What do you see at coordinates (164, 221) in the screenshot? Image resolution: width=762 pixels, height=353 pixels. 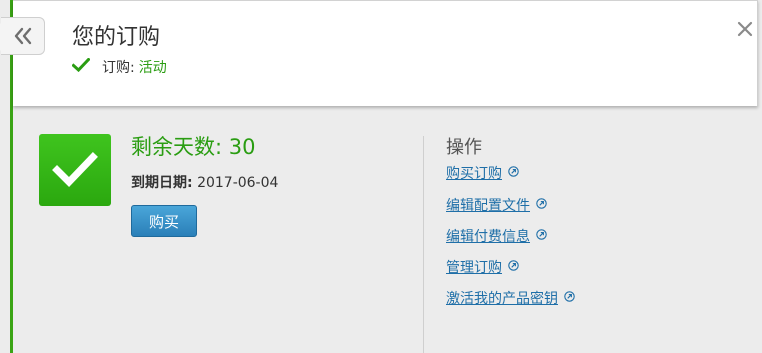 I see `buy-button: 购买` at bounding box center [164, 221].